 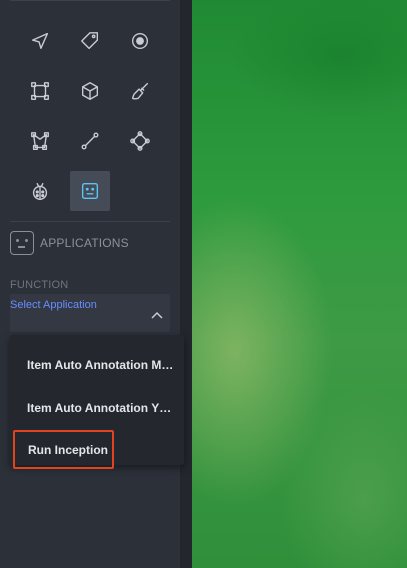 I want to click on application-select: Select Application, so click(x=90, y=313).